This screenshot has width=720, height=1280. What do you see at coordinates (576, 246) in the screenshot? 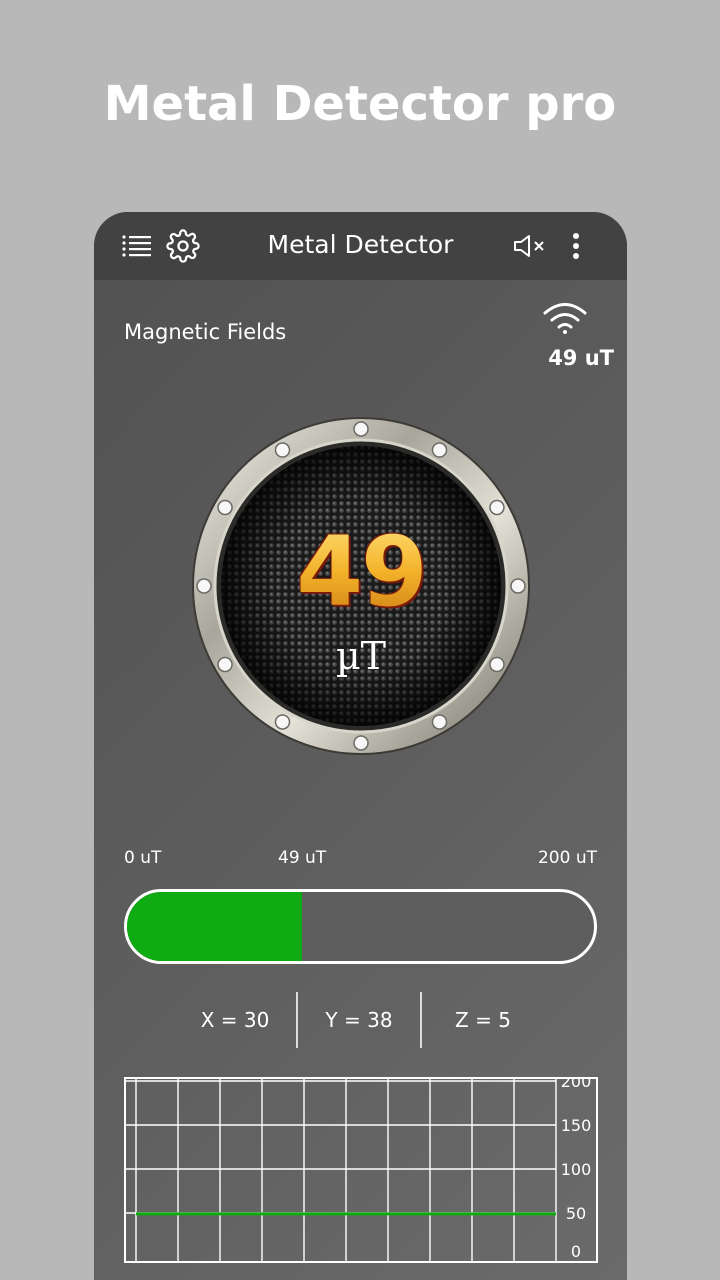
I see `more-vert-icon` at bounding box center [576, 246].